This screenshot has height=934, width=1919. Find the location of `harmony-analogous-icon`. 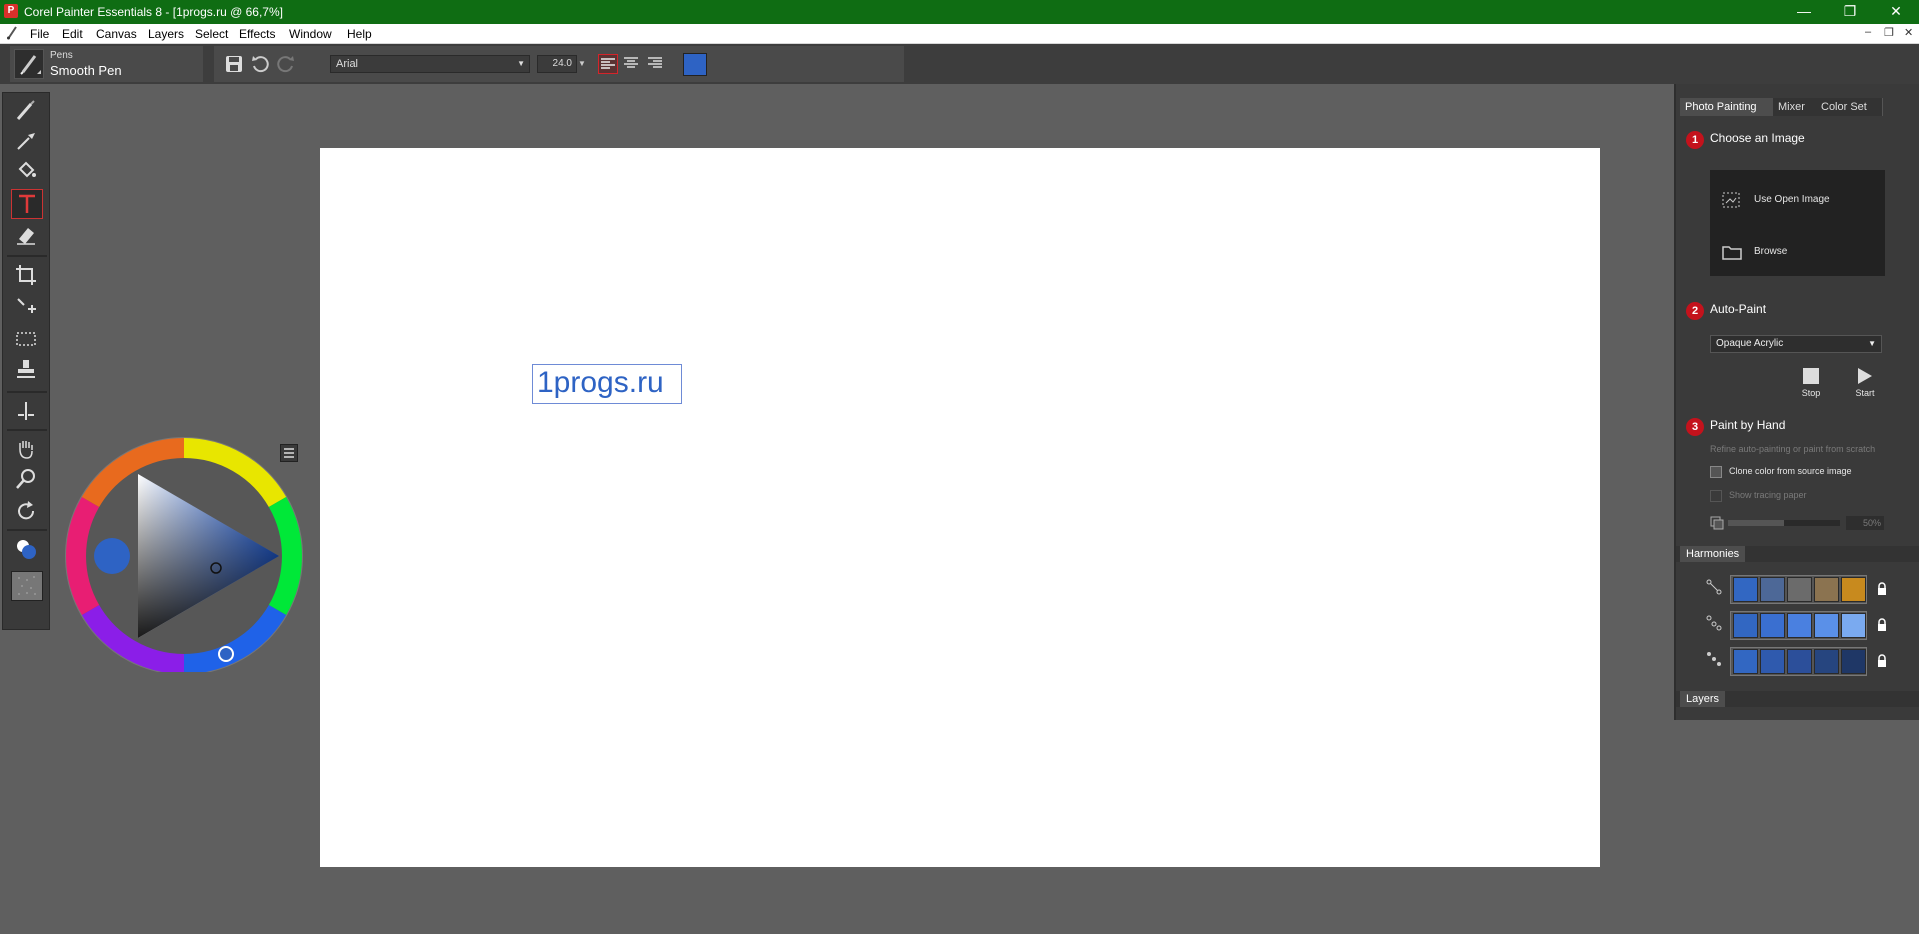

harmony-analogous-icon is located at coordinates (1714, 625).